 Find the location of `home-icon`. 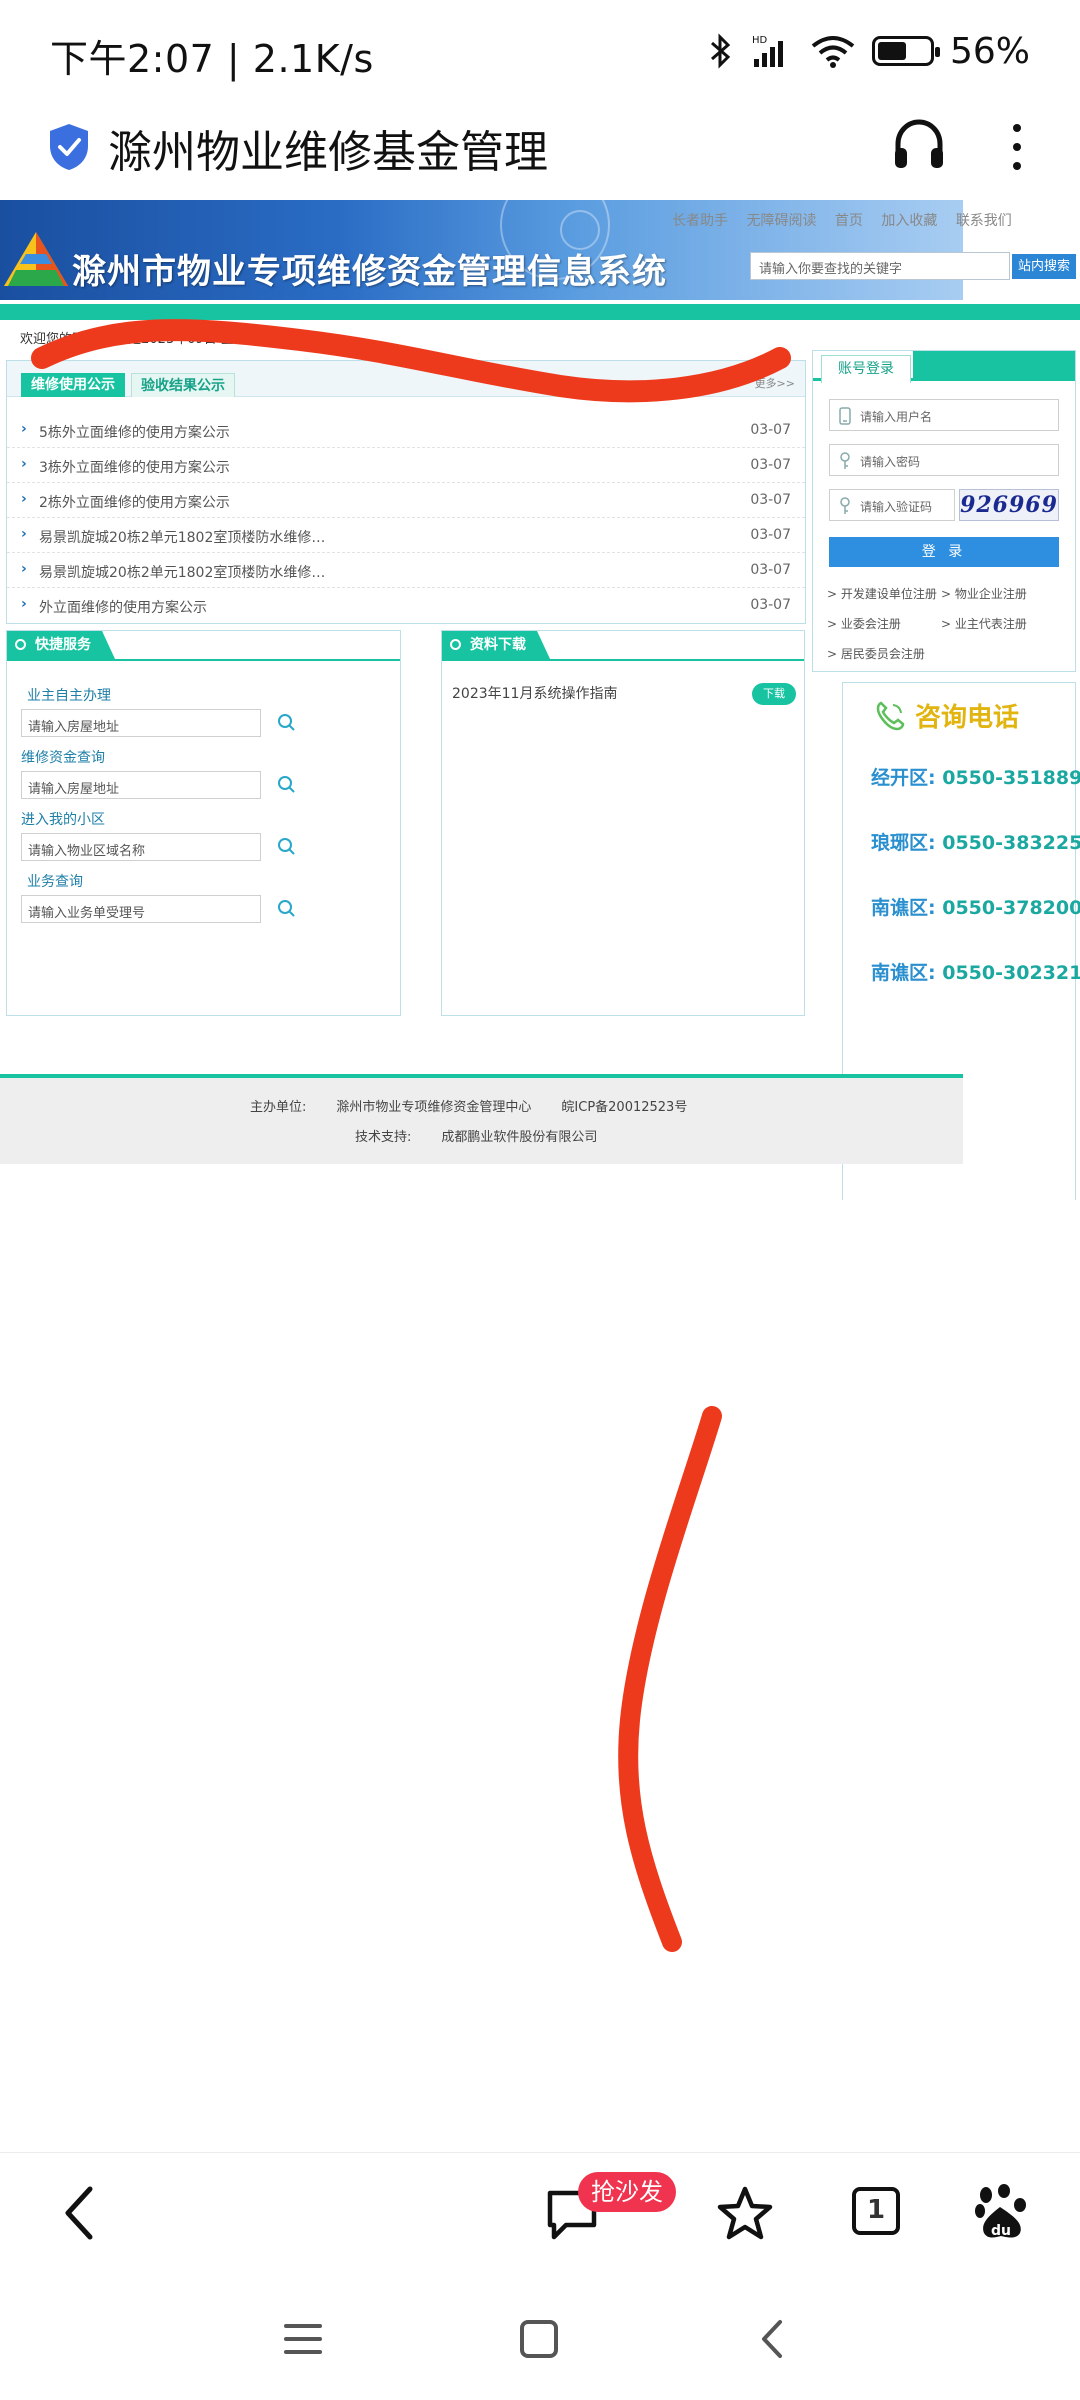

home-icon is located at coordinates (539, 2339).